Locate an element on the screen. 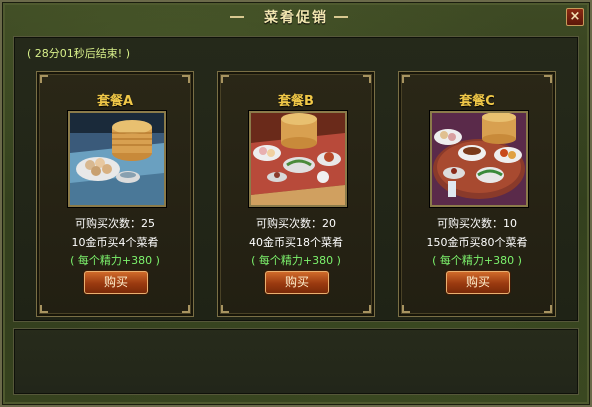  window-title: 菜肴促销 is located at coordinates (296, 18).